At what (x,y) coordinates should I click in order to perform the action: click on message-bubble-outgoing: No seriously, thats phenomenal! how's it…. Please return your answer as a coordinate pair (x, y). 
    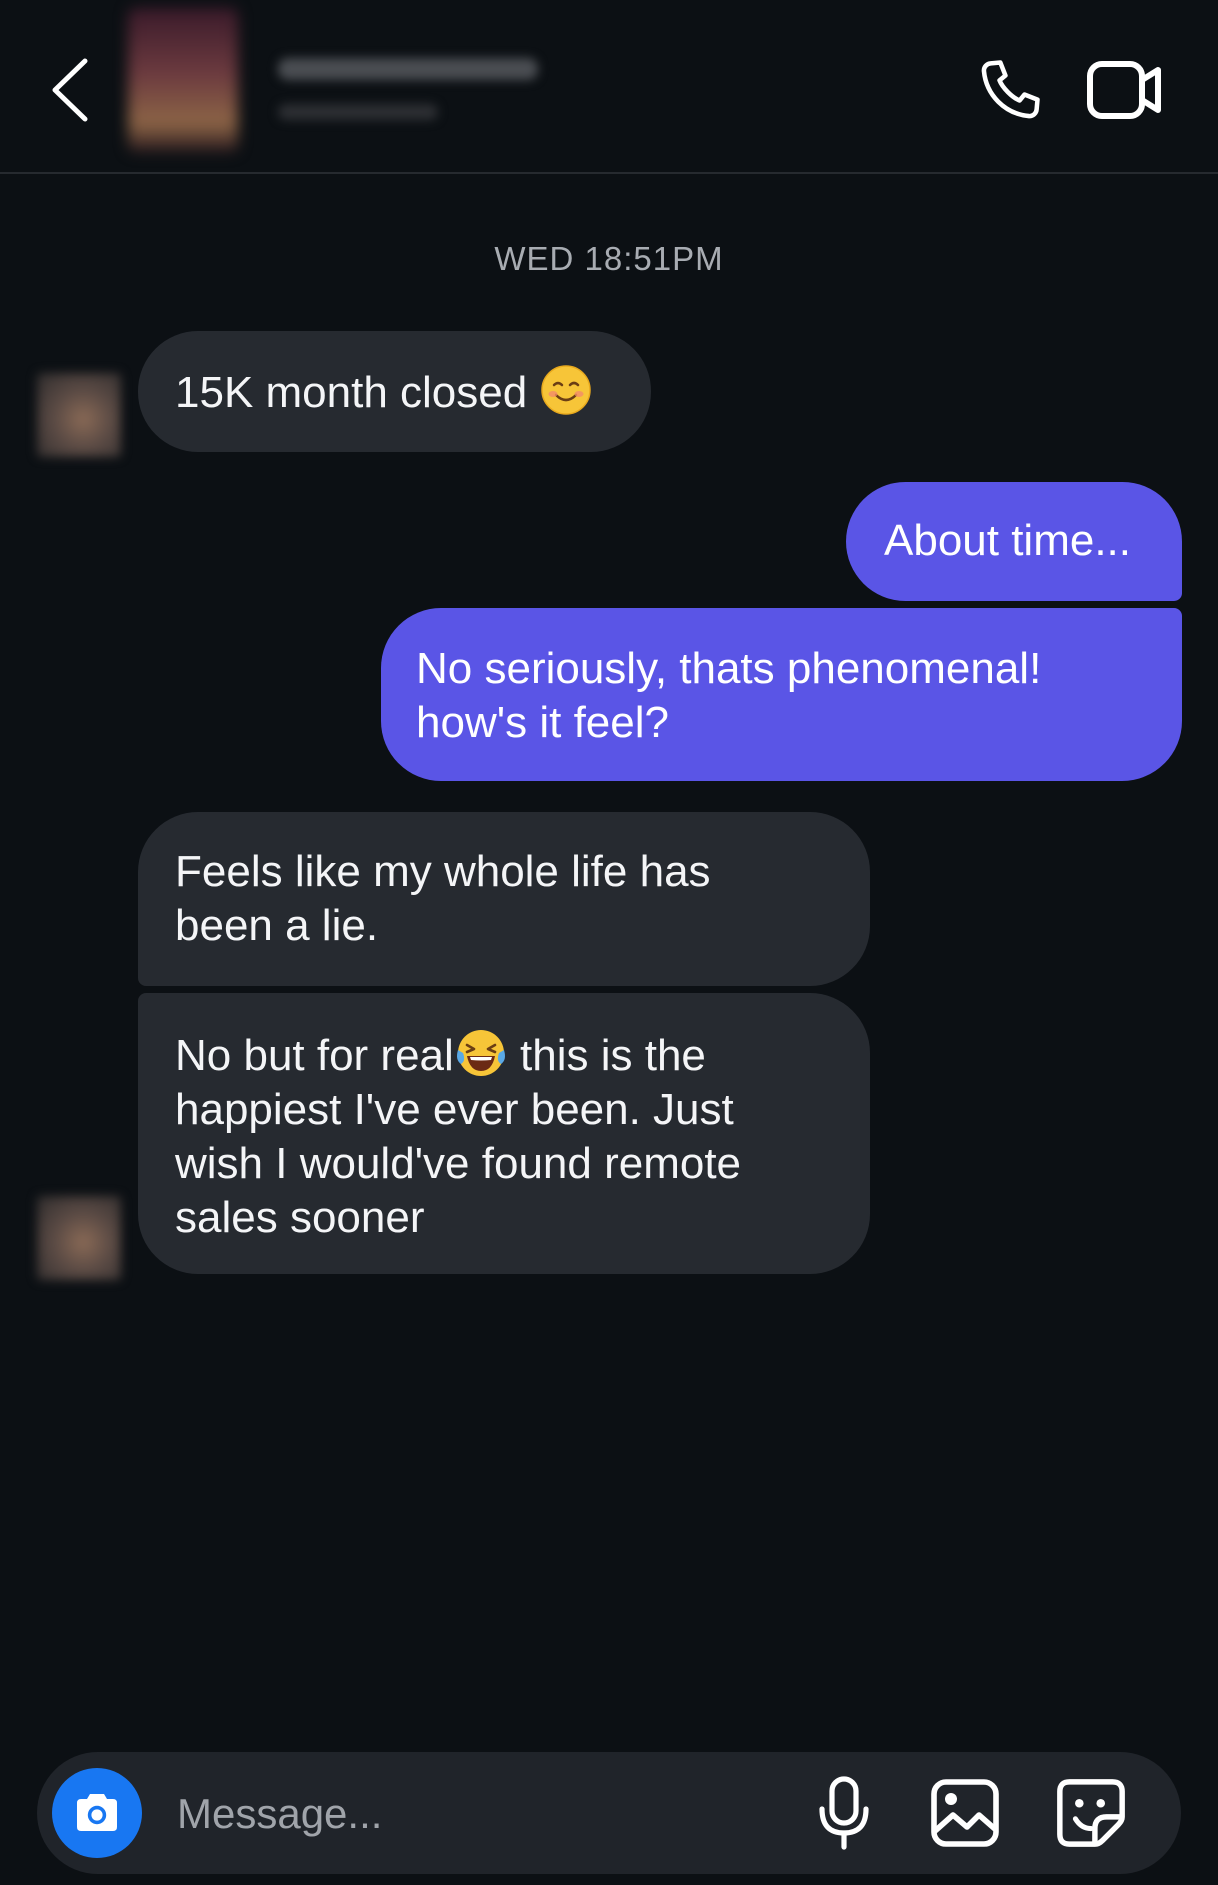
    Looking at the image, I should click on (781, 694).